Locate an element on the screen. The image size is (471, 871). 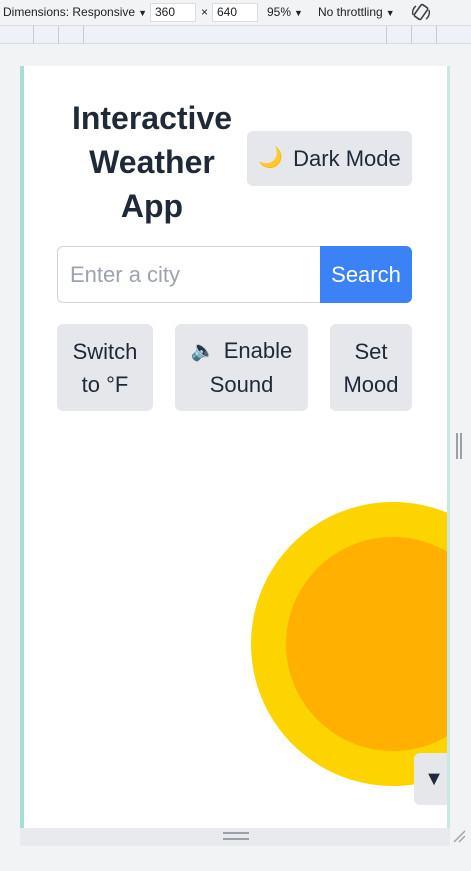
search-button: Search is located at coordinates (366, 274).